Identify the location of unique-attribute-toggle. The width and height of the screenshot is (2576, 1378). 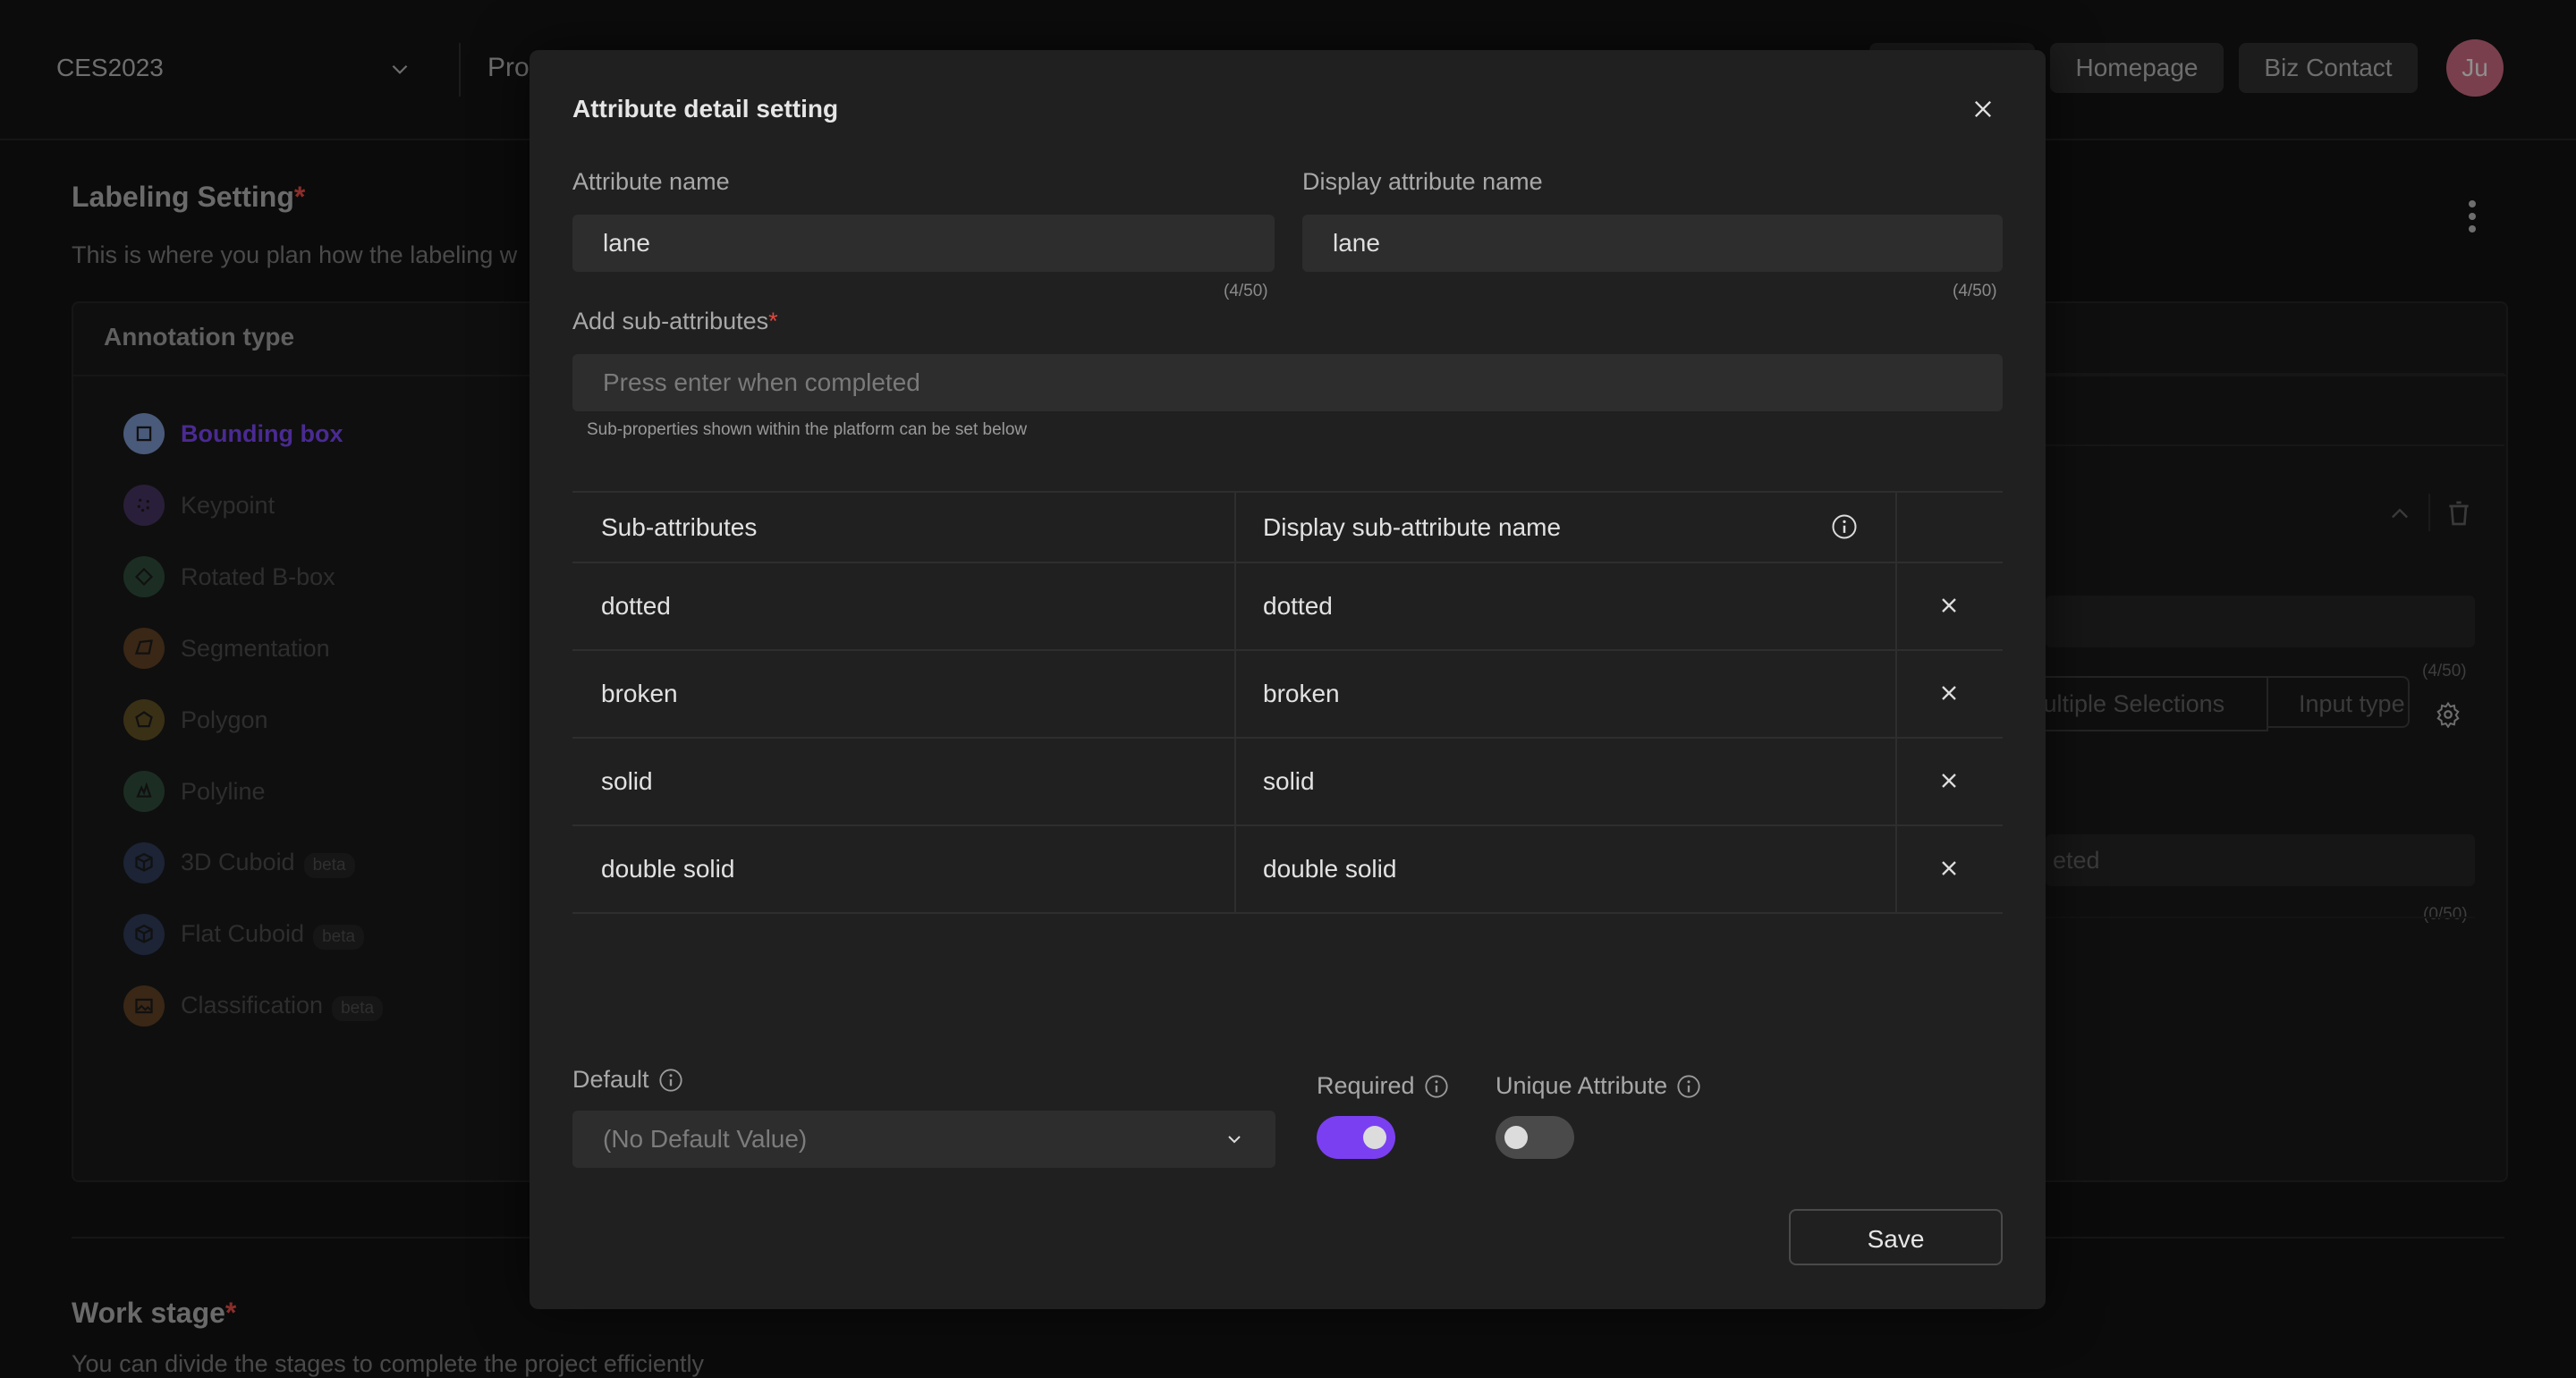
(1535, 1137).